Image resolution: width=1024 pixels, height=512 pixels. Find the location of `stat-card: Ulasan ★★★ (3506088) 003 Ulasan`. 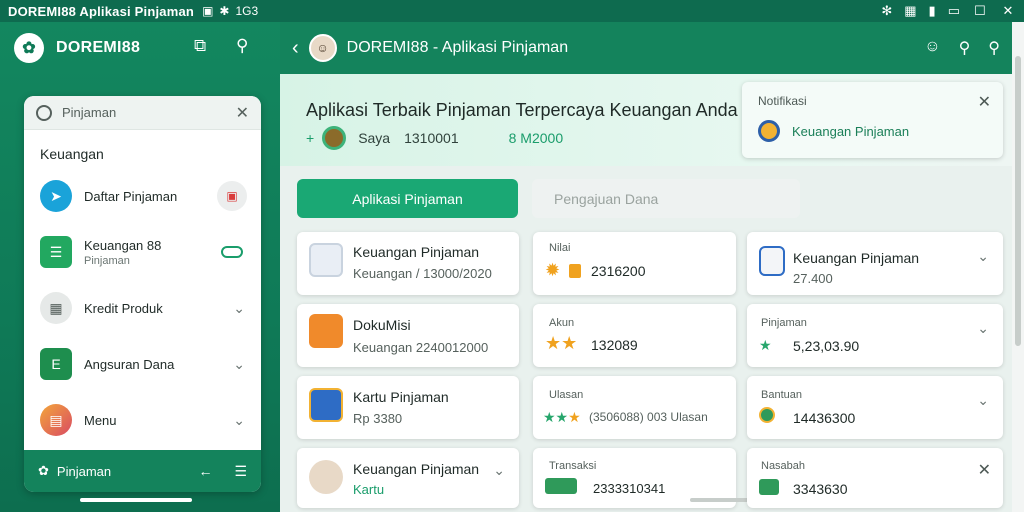

stat-card: Ulasan ★★★ (3506088) 003 Ulasan is located at coordinates (634, 407).